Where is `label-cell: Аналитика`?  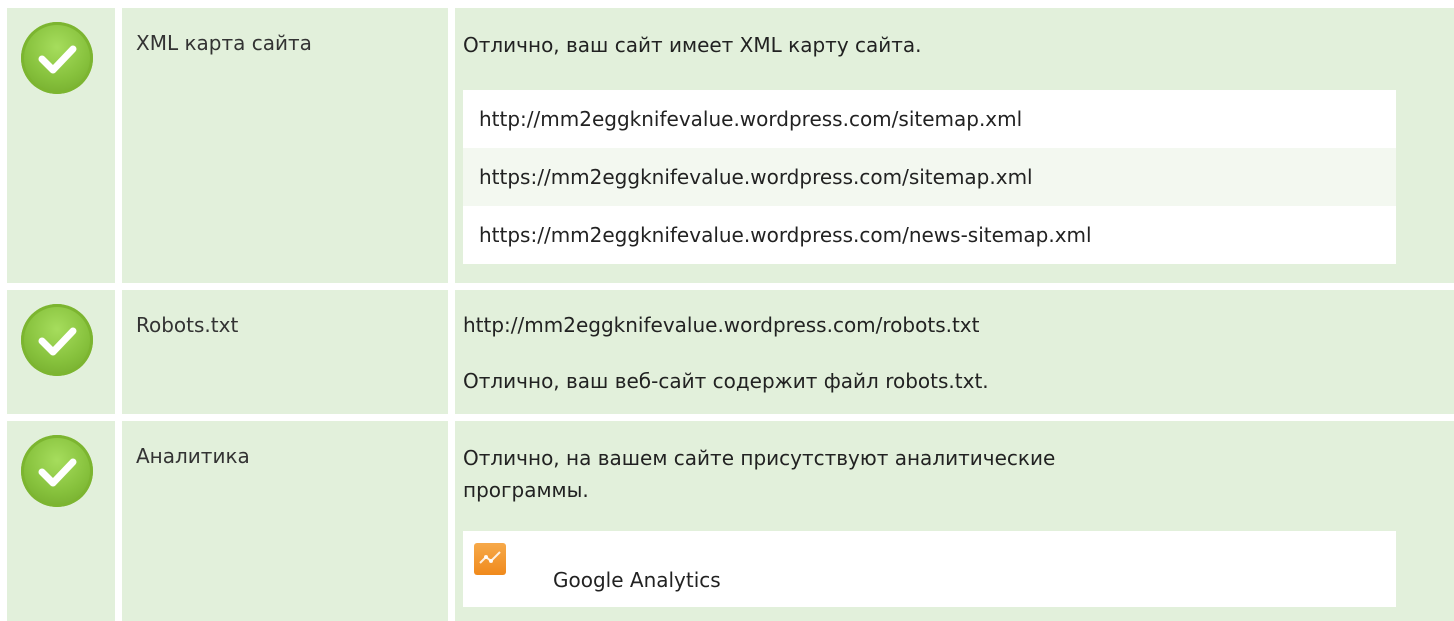
label-cell: Аналитика is located at coordinates (285, 521).